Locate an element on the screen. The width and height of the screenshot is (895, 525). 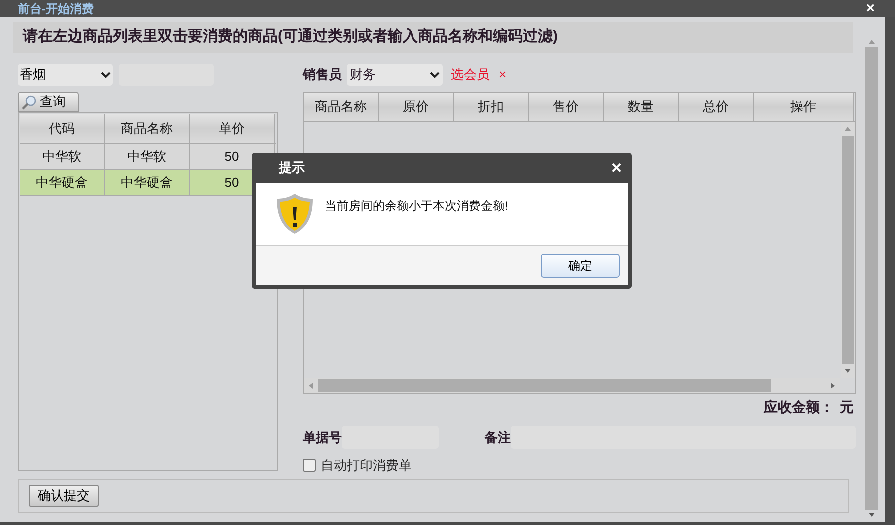
warning-shield-icon is located at coordinates (295, 214).